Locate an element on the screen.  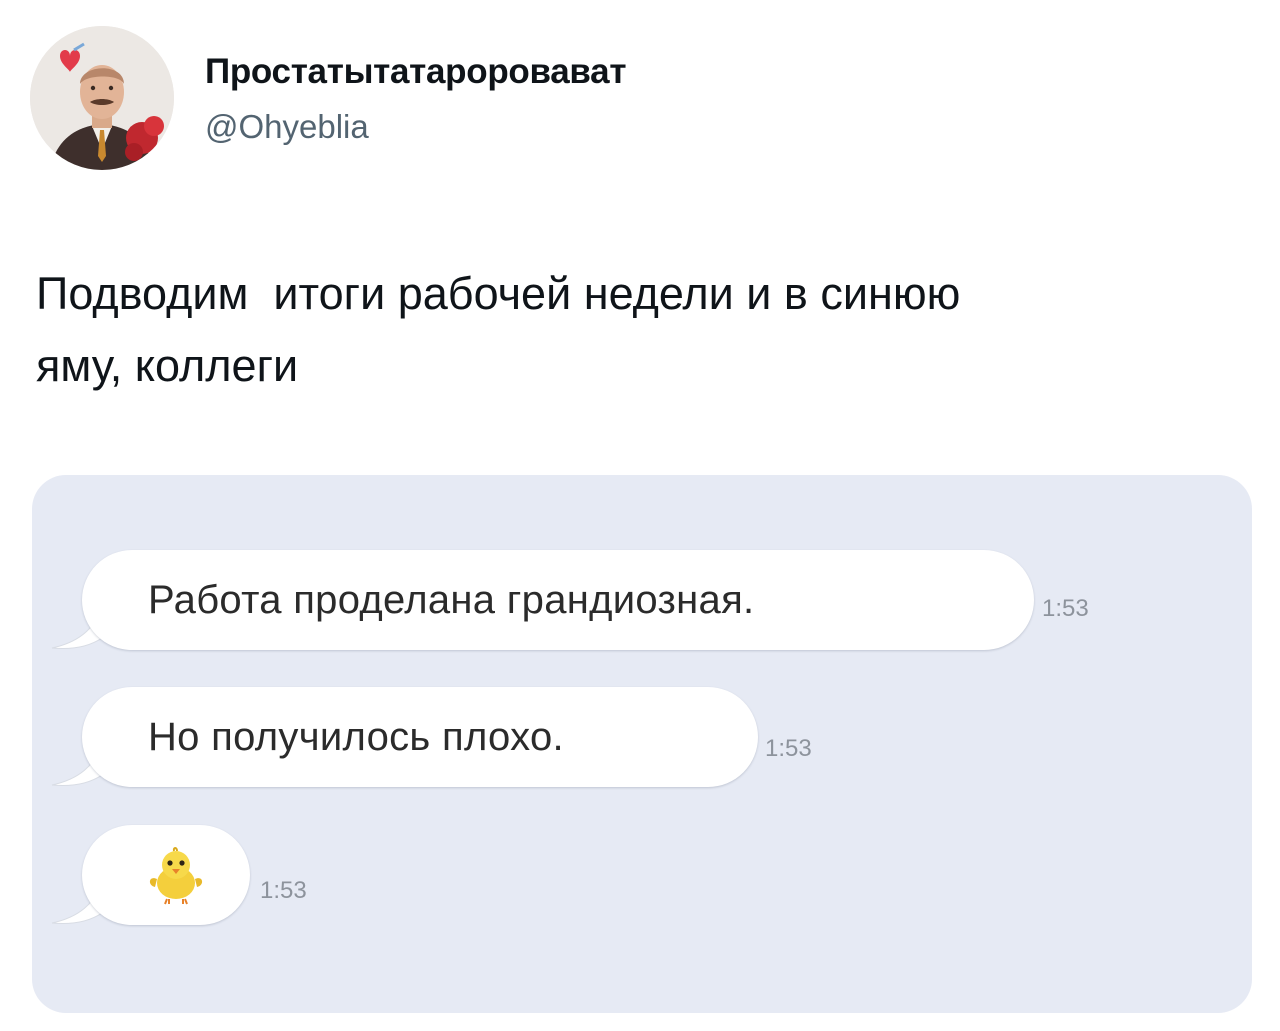
message-bubble: Но получилось плохо. is located at coordinates (420, 737).